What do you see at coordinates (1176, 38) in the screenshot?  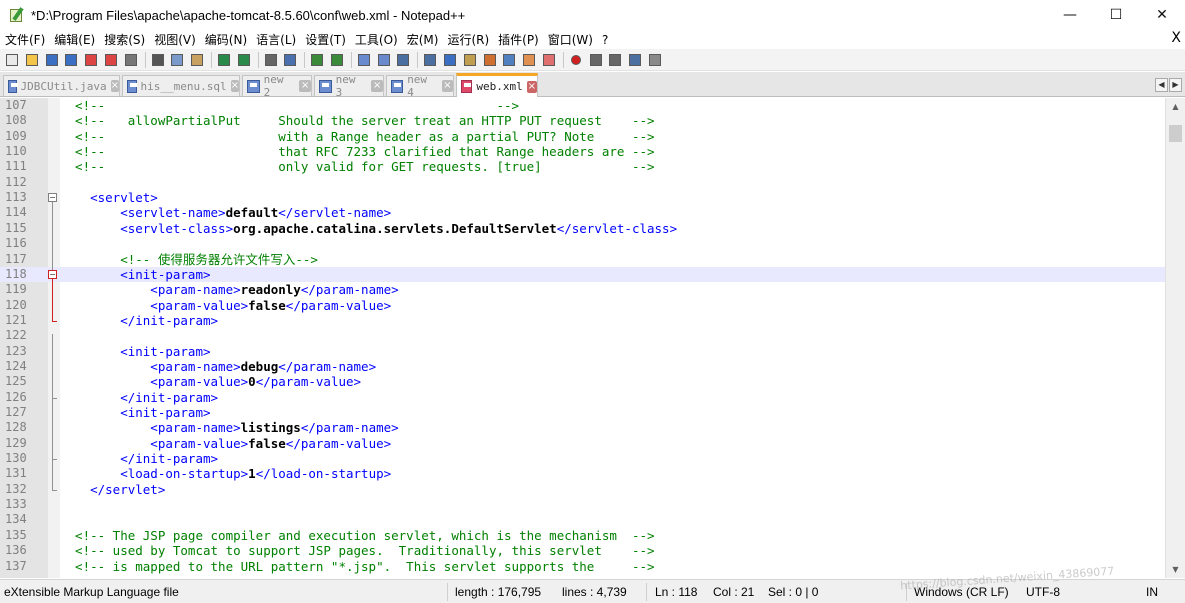 I see `close-document-button: X` at bounding box center [1176, 38].